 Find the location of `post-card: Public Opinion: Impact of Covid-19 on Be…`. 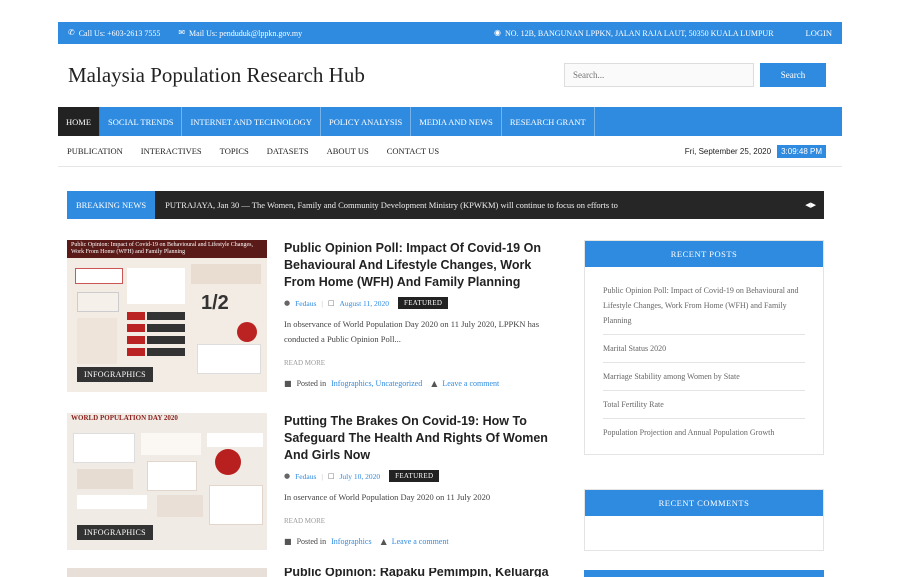

post-card: Public Opinion: Impact of Covid-19 on Be… is located at coordinates (312, 317).